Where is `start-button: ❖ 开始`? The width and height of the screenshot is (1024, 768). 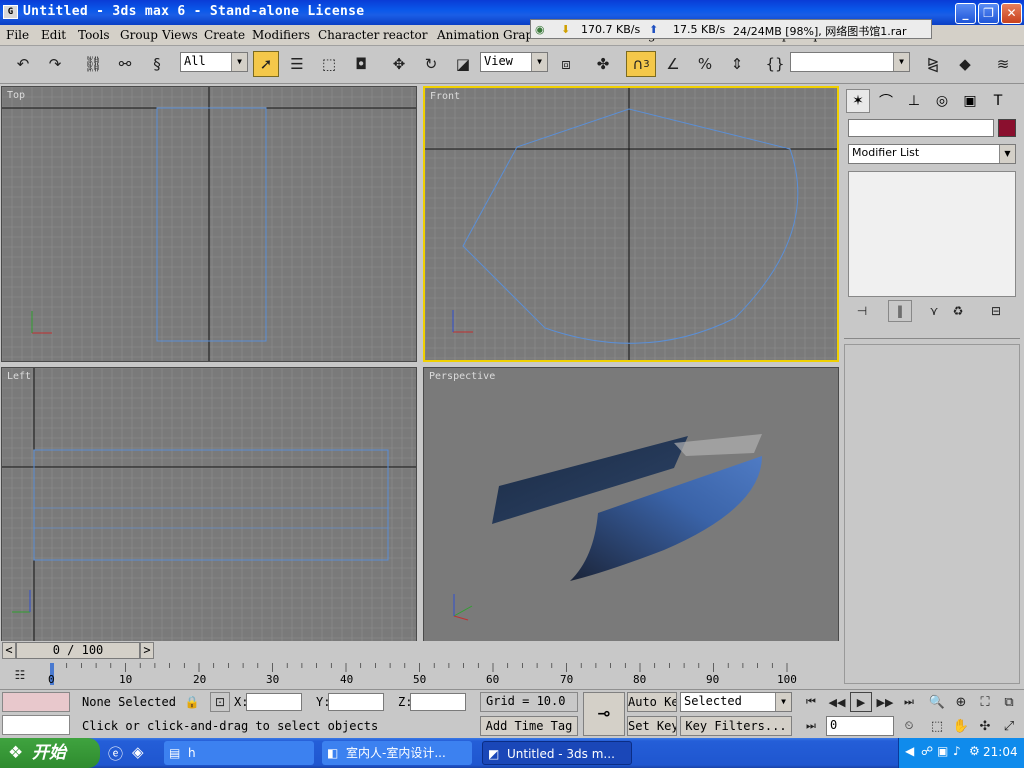
start-button: ❖ 开始 is located at coordinates (50, 753).